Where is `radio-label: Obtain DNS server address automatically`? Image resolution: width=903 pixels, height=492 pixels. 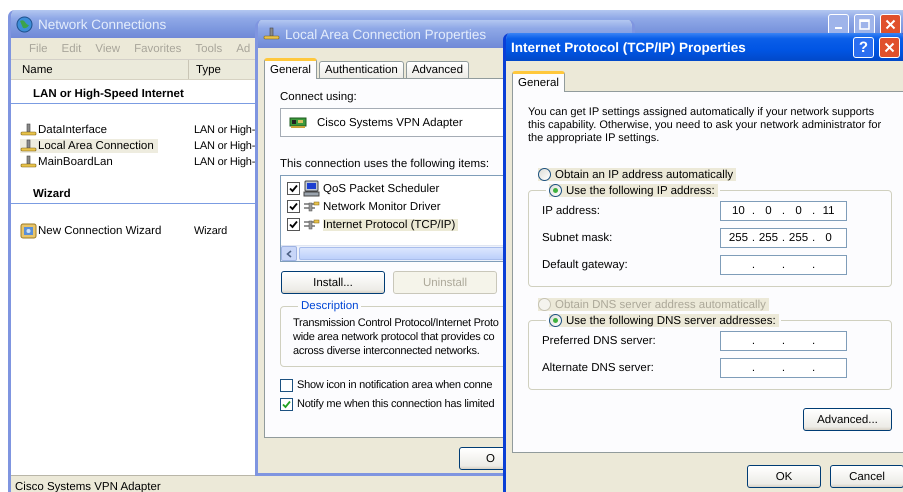 radio-label: Obtain DNS server address automatically is located at coordinates (660, 304).